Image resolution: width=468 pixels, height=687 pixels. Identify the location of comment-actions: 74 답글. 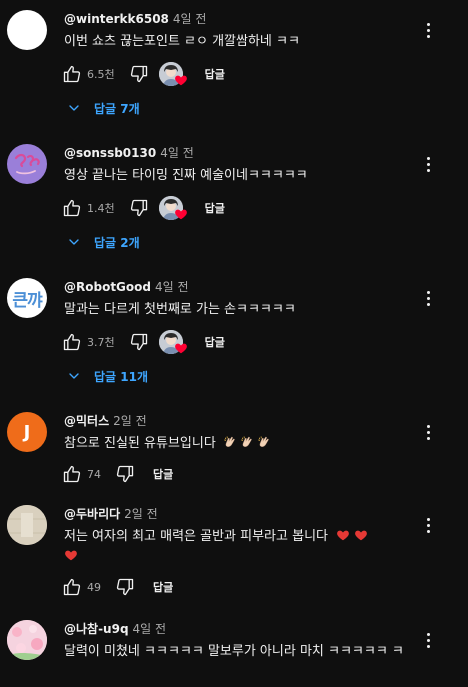
(116, 474).